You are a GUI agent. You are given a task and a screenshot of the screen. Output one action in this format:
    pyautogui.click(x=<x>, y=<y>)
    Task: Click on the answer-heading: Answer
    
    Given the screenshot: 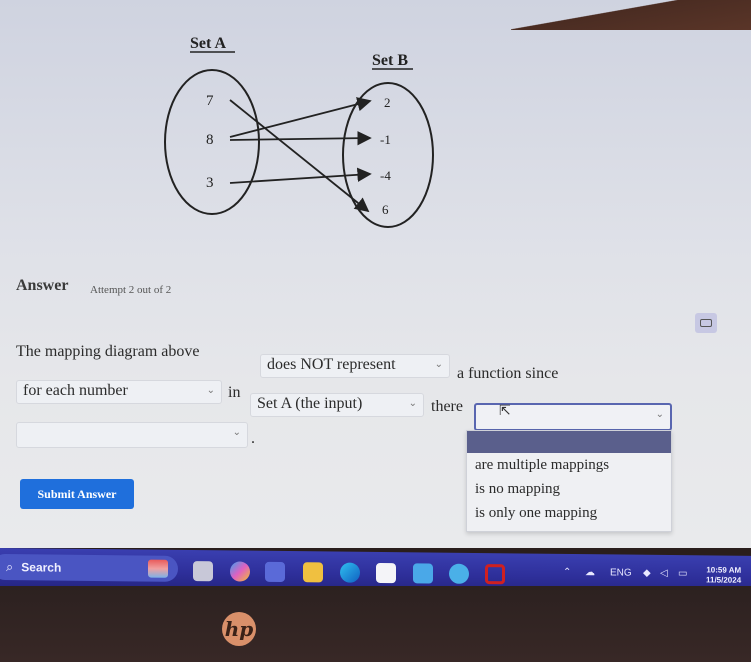 What is the action you would take?
    pyautogui.click(x=42, y=285)
    